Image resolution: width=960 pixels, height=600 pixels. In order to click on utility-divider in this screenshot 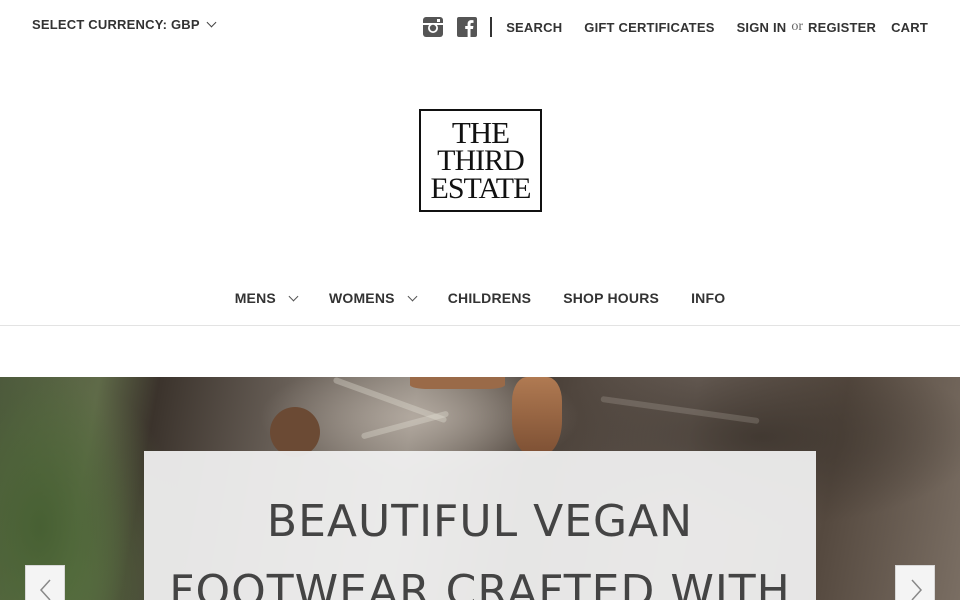, I will do `click(491, 27)`.